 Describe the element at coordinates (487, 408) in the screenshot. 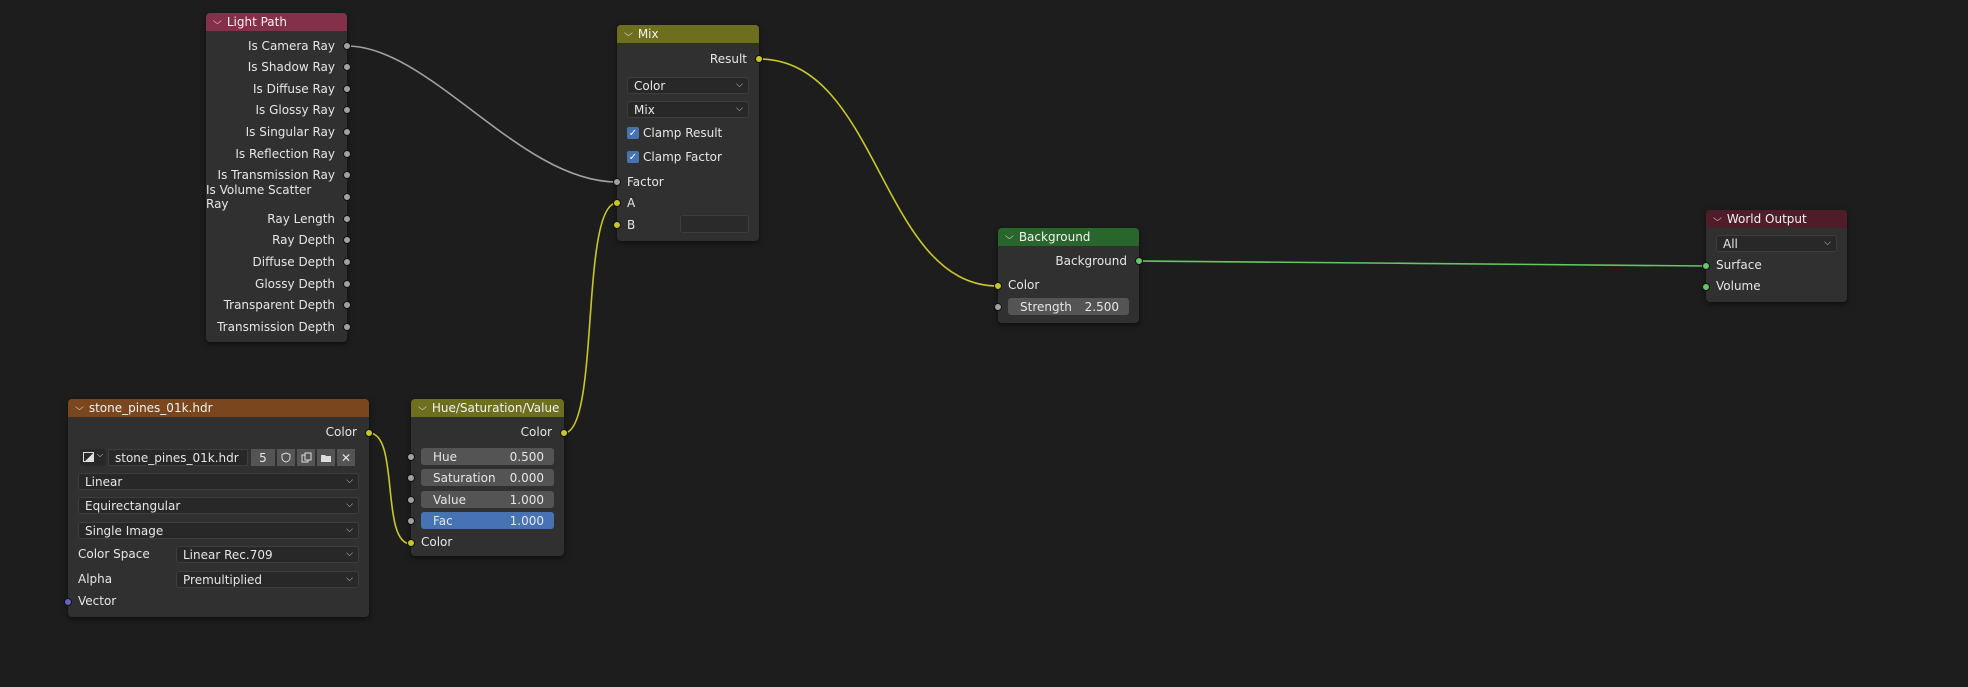

I see `hsv-header: ⌵ Hue/Saturation/Value` at that location.